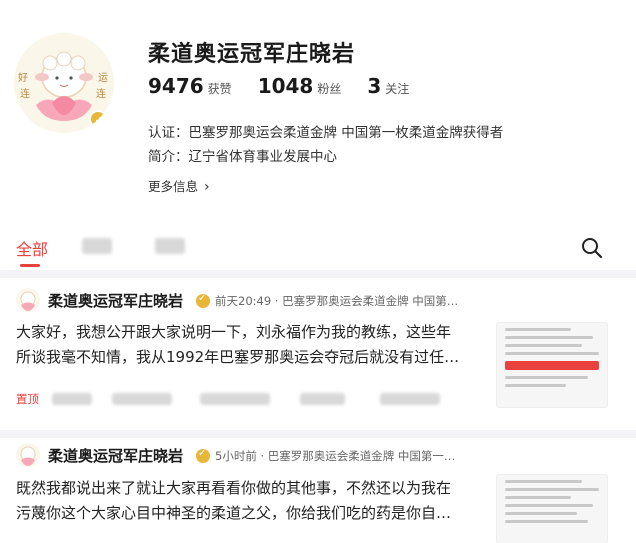 The width and height of the screenshot is (636, 543). Describe the element at coordinates (326, 133) in the screenshot. I see `certification-text: 认证：巴塞罗那奥运会柔道金牌 中国第一枚柔道金牌获得者` at that location.